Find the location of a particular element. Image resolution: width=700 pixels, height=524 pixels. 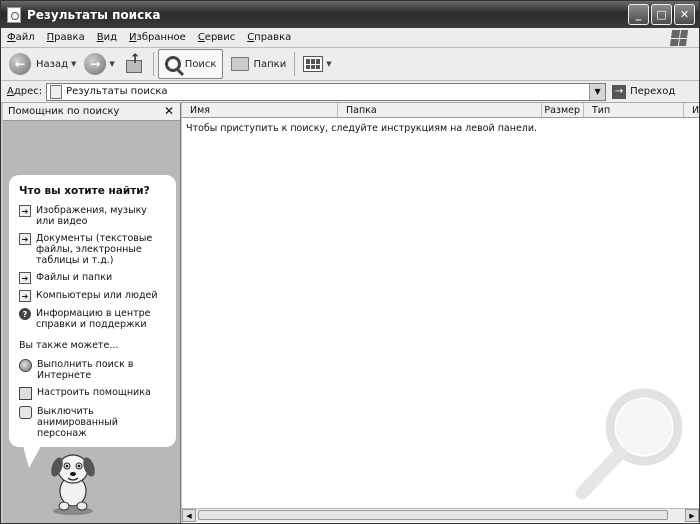

assistant-header: Помощник по поиску ✕ is located at coordinates (91, 112).